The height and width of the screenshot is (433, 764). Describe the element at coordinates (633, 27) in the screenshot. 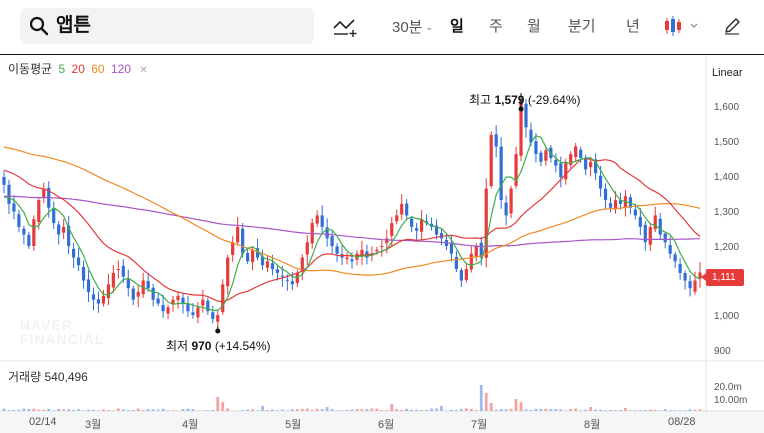

I see `tab-period-year: 년` at that location.